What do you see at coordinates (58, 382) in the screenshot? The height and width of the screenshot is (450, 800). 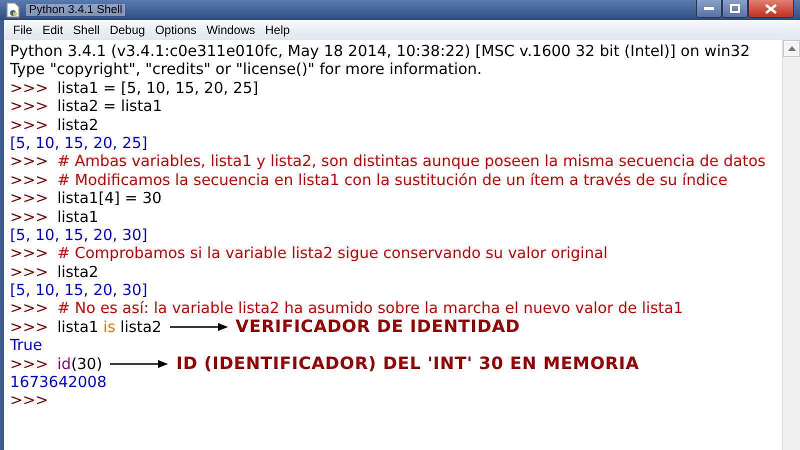 I see `output-text: 1673642008` at bounding box center [58, 382].